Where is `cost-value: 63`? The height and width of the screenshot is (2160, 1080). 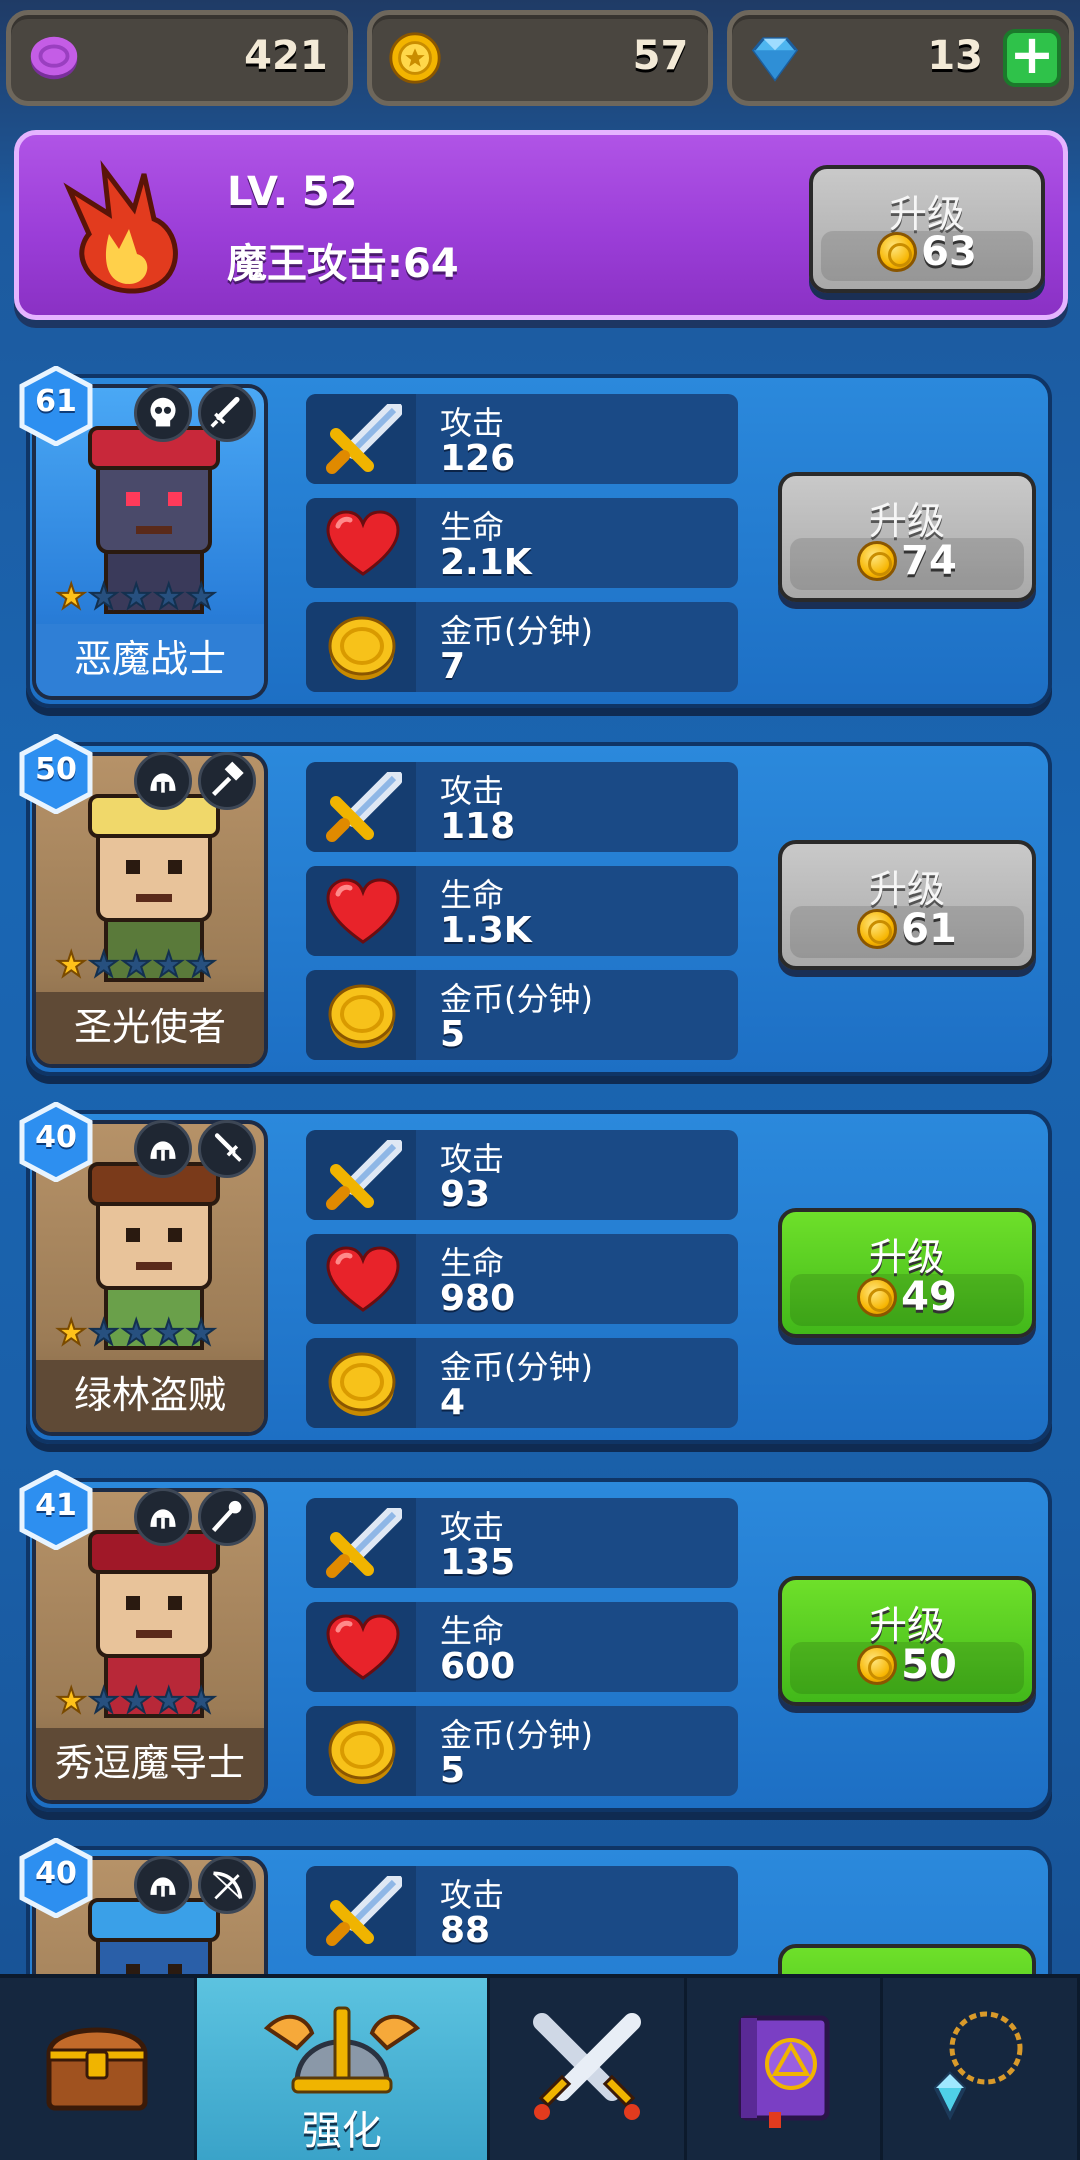 cost-value: 63 is located at coordinates (949, 252).